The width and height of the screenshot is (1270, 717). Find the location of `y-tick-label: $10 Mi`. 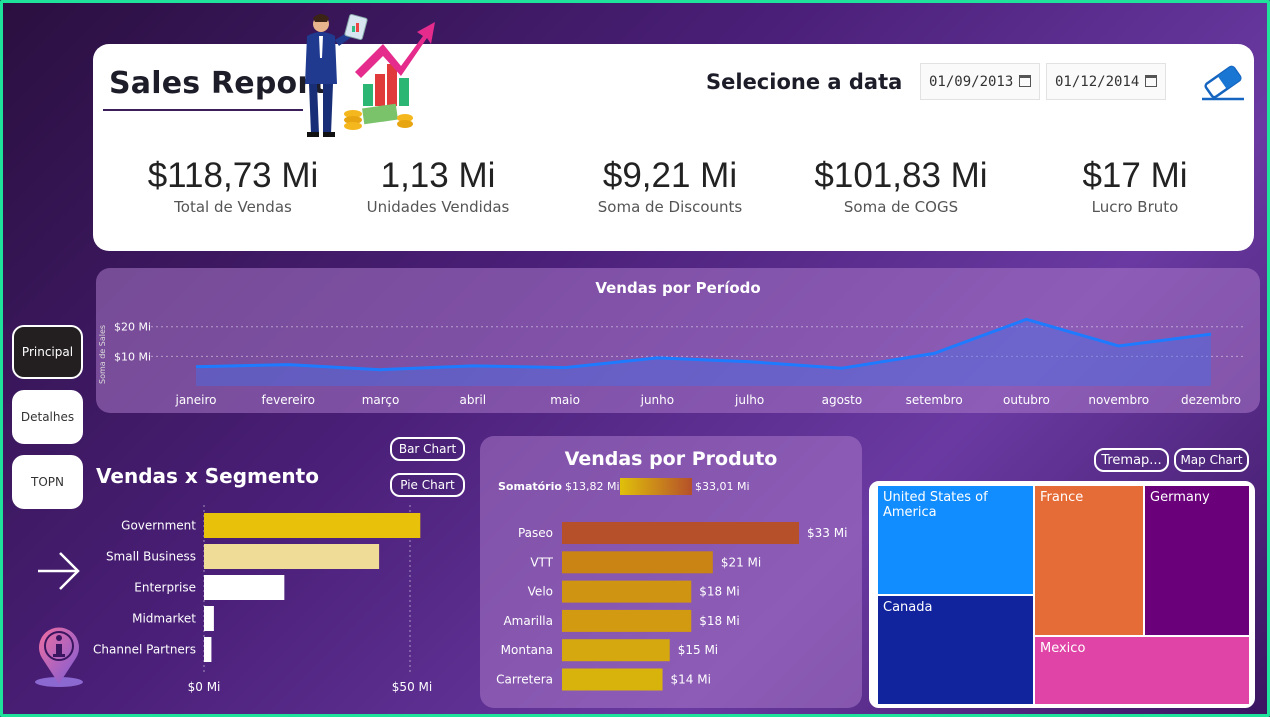

y-tick-label: $10 Mi is located at coordinates (132, 356).